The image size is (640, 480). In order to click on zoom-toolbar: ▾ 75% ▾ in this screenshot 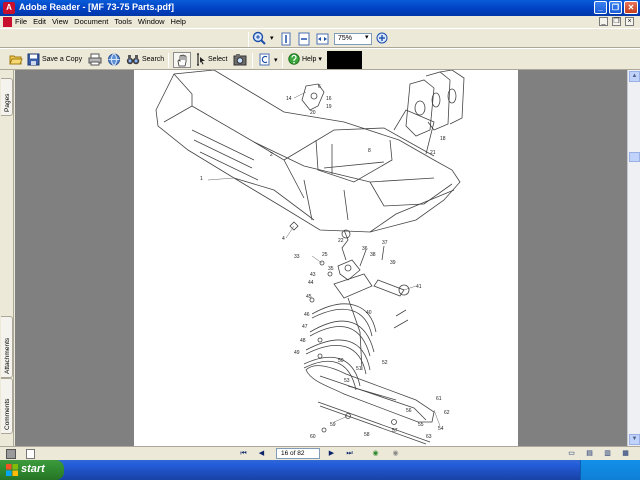, I will do `click(320, 38)`.